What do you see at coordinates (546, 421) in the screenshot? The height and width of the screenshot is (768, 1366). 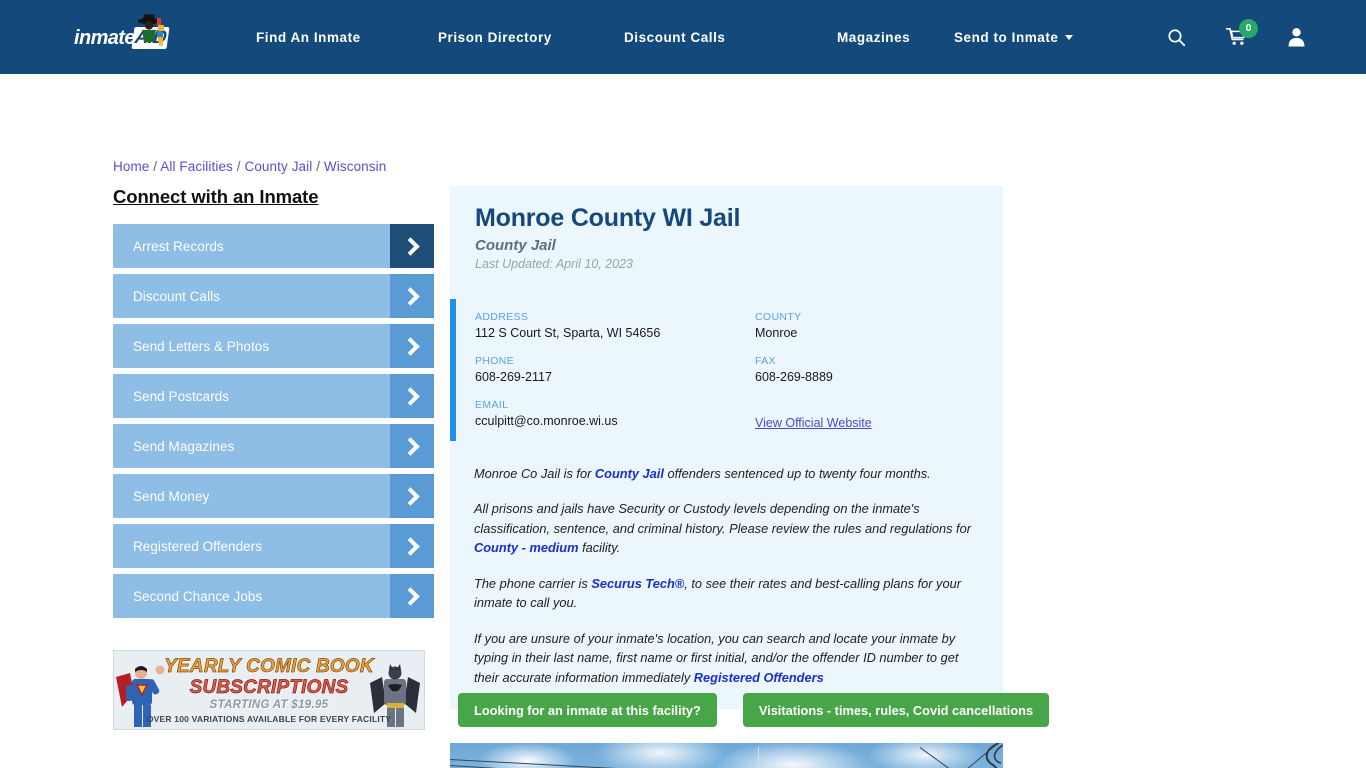 I see `email-value: cculpitt@co.monroe.wi.us` at bounding box center [546, 421].